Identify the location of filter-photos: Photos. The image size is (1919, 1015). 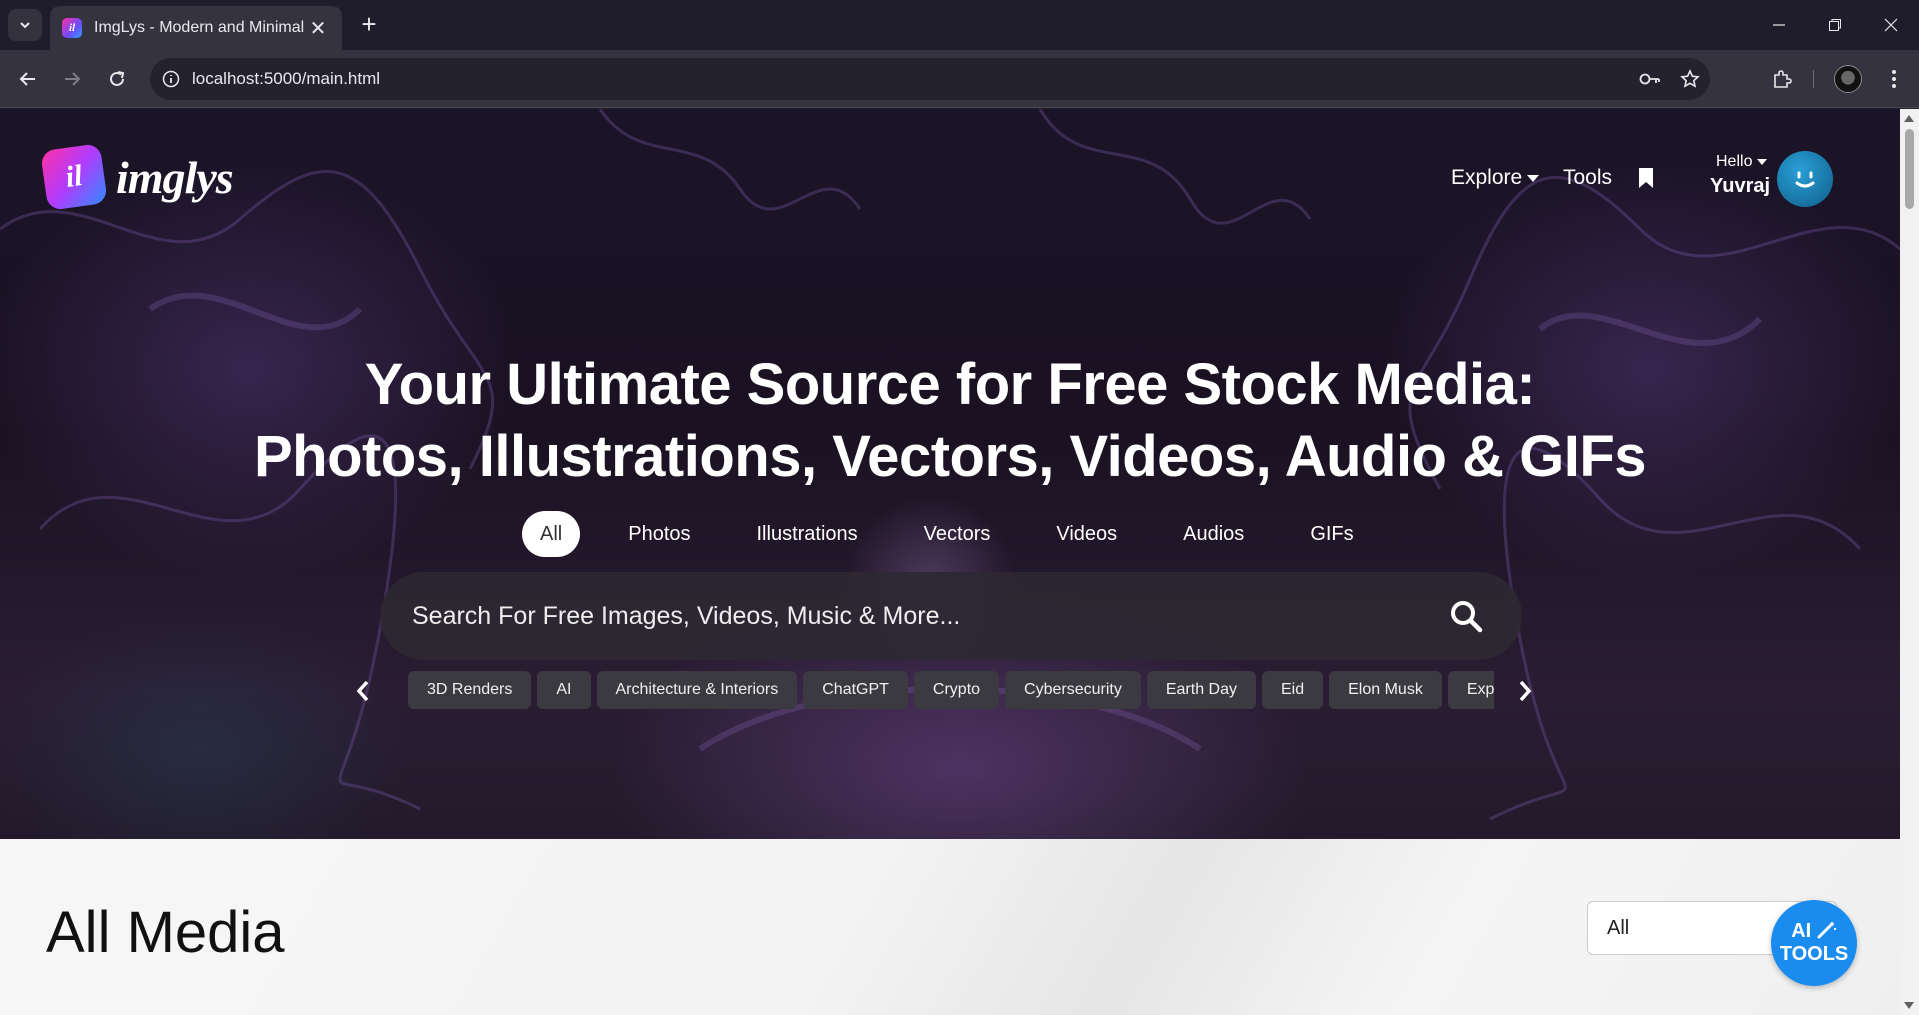
(659, 534).